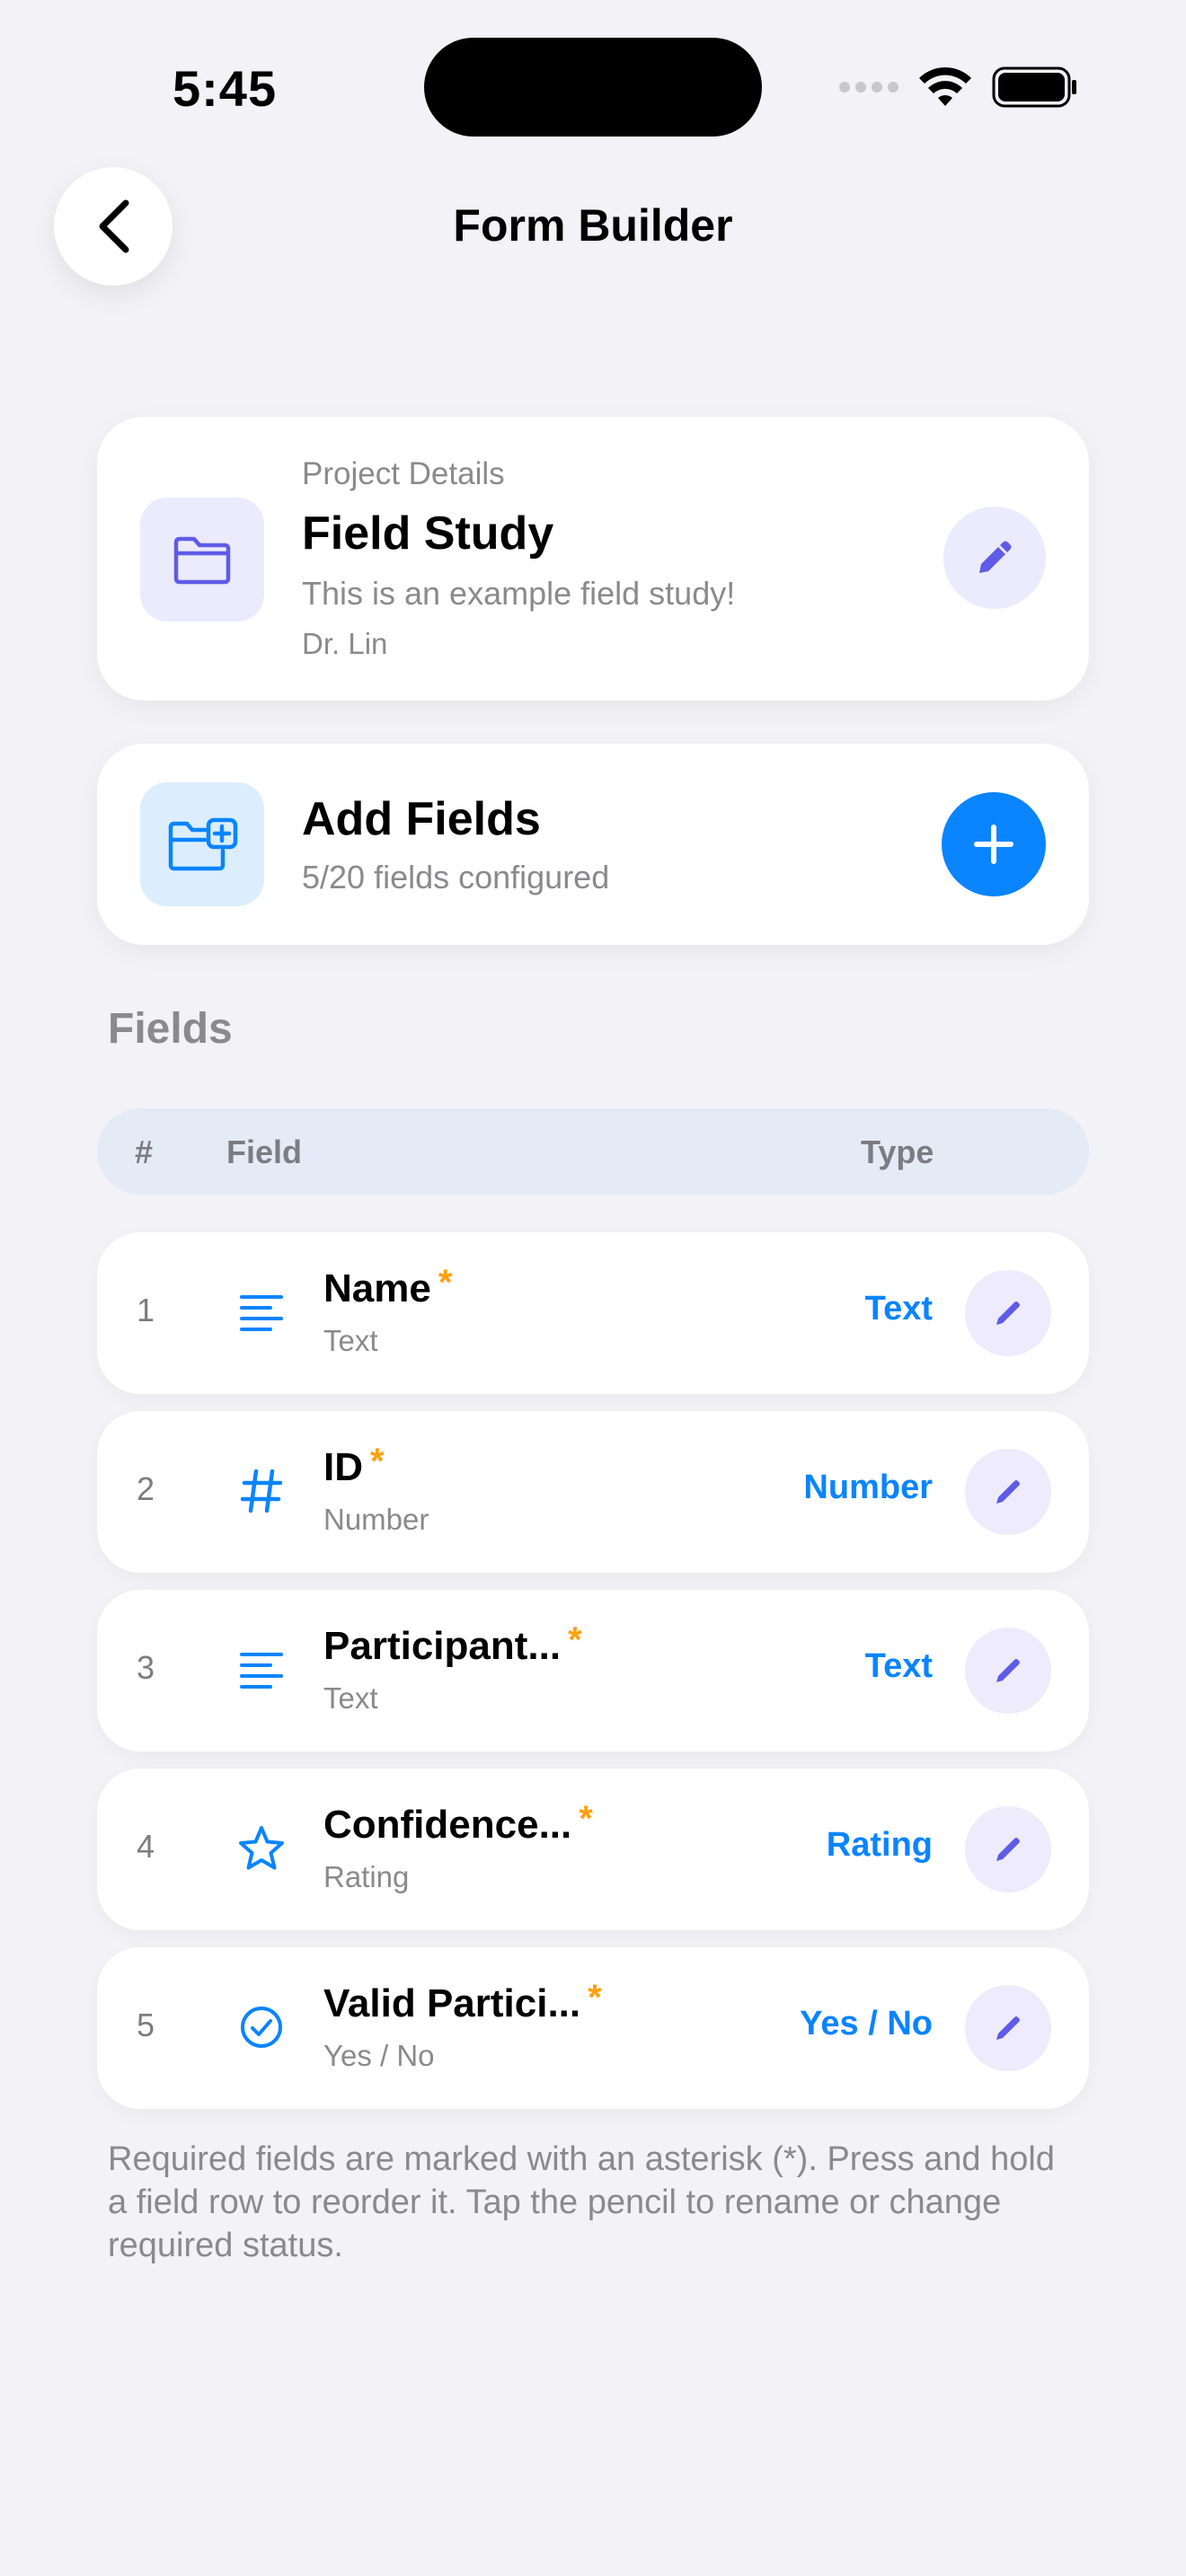 The width and height of the screenshot is (1186, 2576). I want to click on plus-icon, so click(993, 844).